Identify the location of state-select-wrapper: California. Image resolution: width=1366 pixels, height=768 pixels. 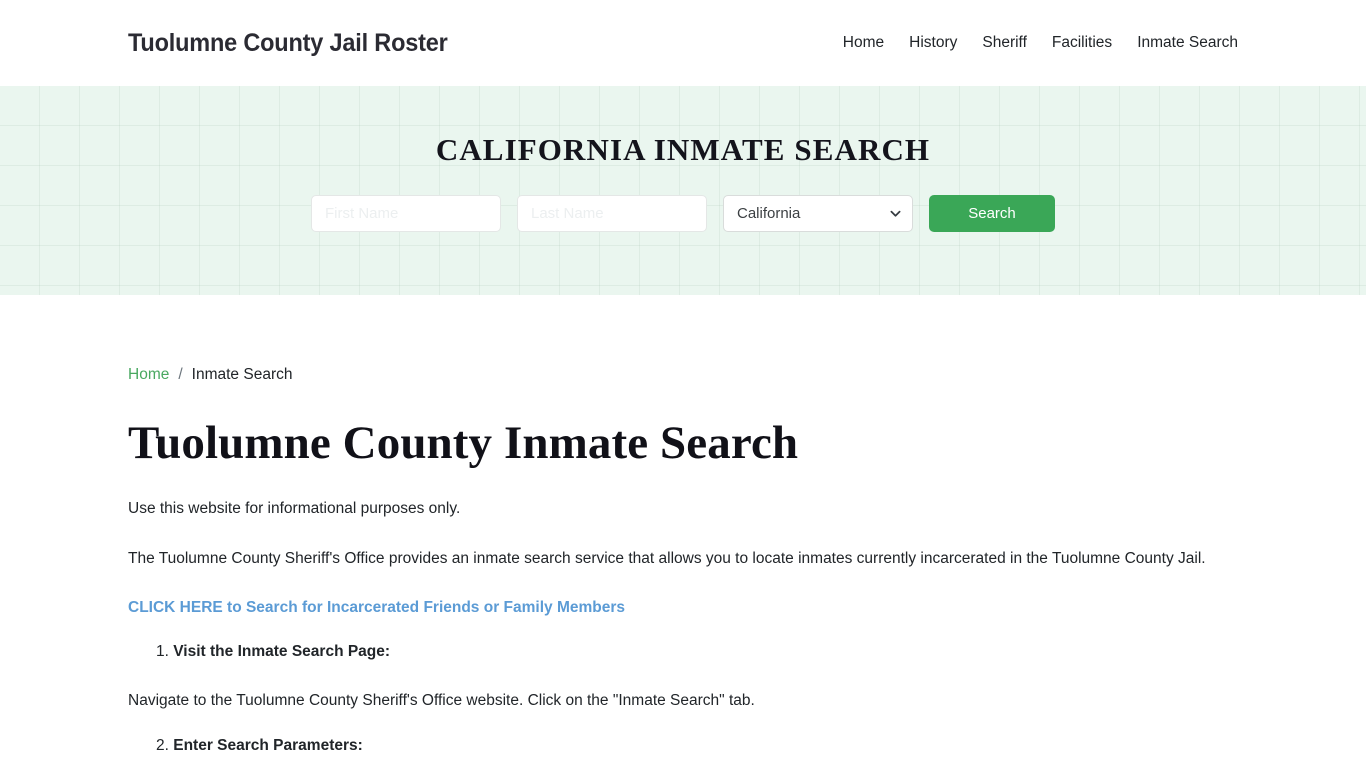
(818, 213).